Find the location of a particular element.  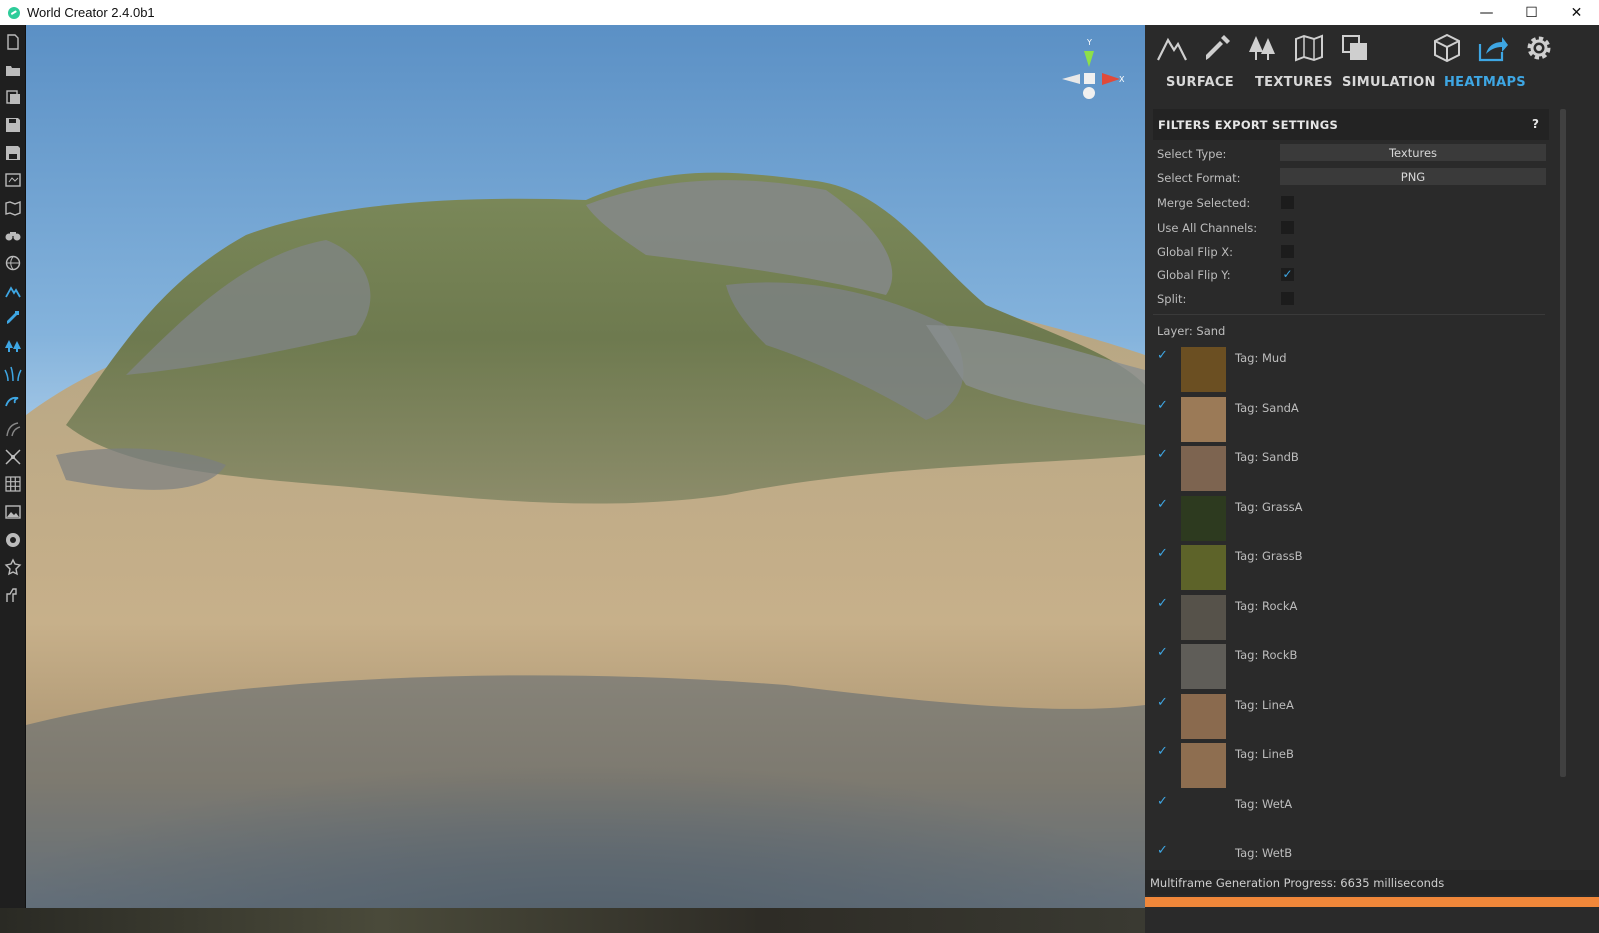

water-tool-icon is located at coordinates (13, 401).